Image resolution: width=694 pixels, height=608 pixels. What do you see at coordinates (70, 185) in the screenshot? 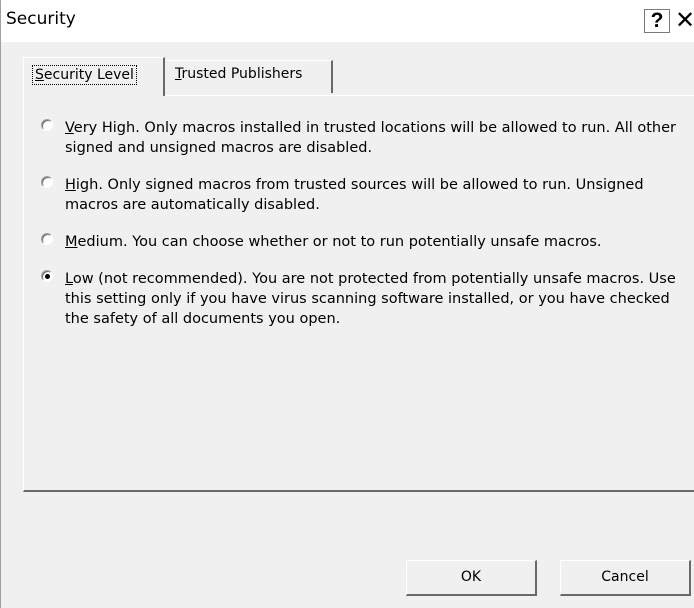
I see `option-high-mnemonic: H` at bounding box center [70, 185].